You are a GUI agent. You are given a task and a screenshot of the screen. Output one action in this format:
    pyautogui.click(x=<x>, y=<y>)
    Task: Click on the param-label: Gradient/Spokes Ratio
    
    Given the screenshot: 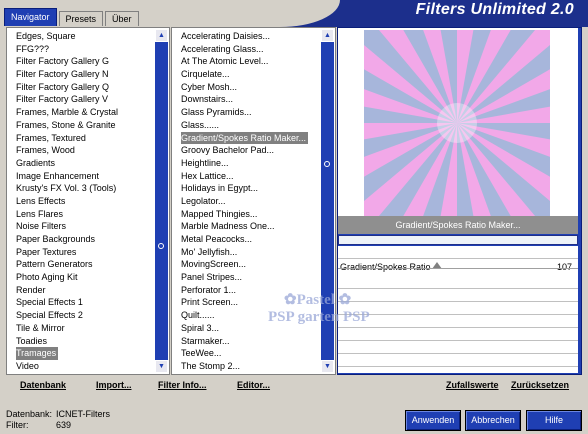 What is the action you would take?
    pyautogui.click(x=385, y=267)
    